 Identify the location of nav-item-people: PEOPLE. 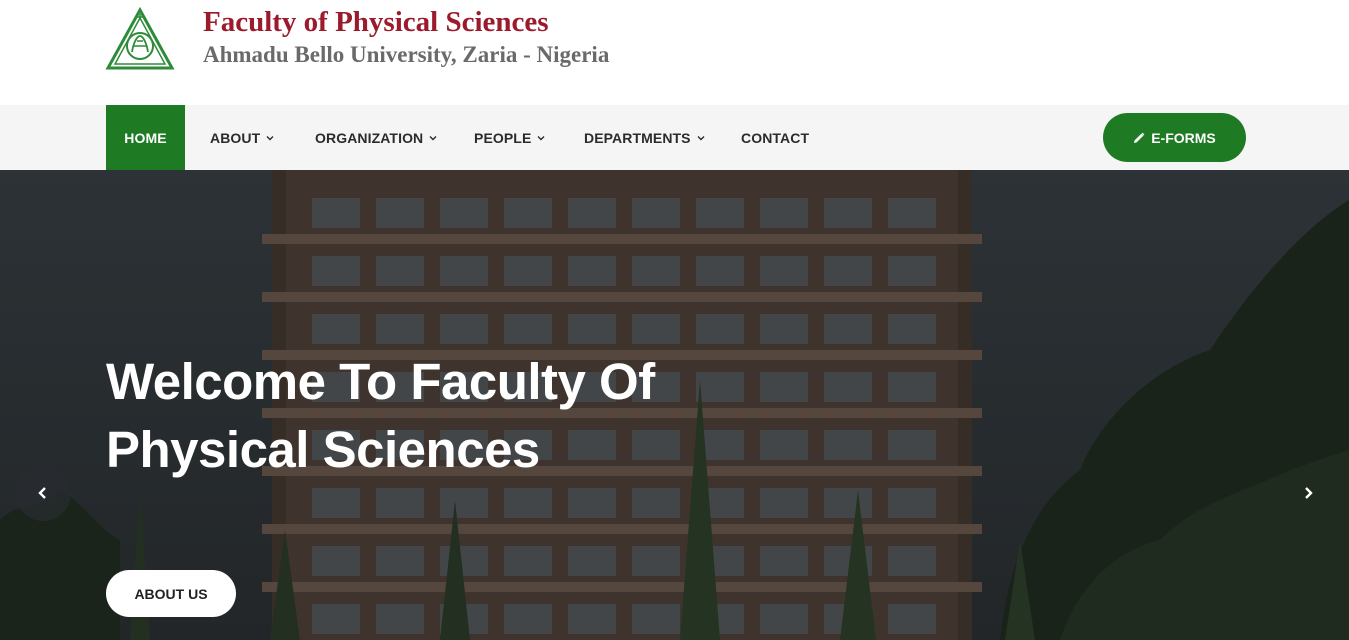
(510, 137).